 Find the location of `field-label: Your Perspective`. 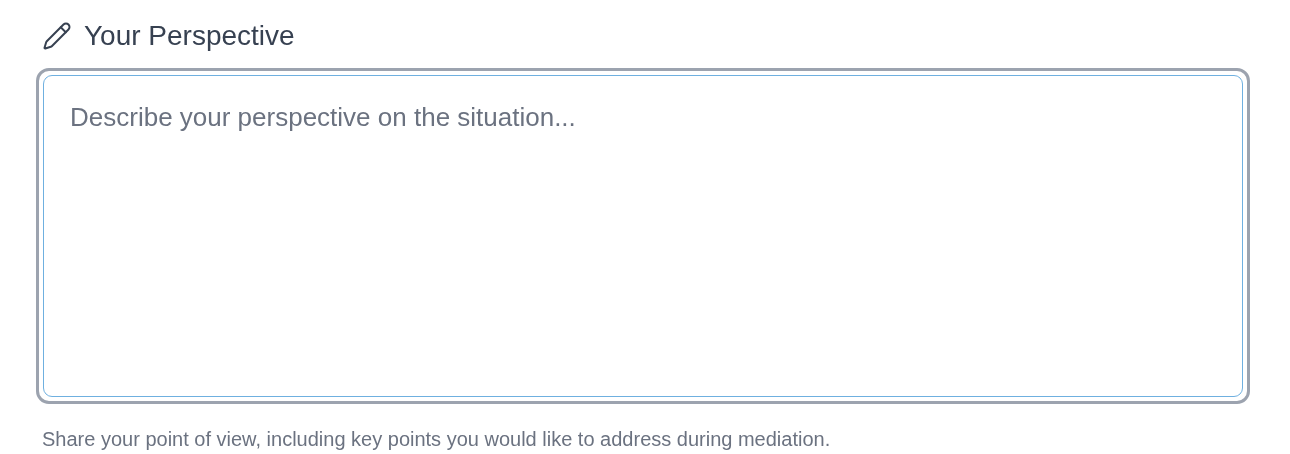

field-label: Your Perspective is located at coordinates (189, 36).